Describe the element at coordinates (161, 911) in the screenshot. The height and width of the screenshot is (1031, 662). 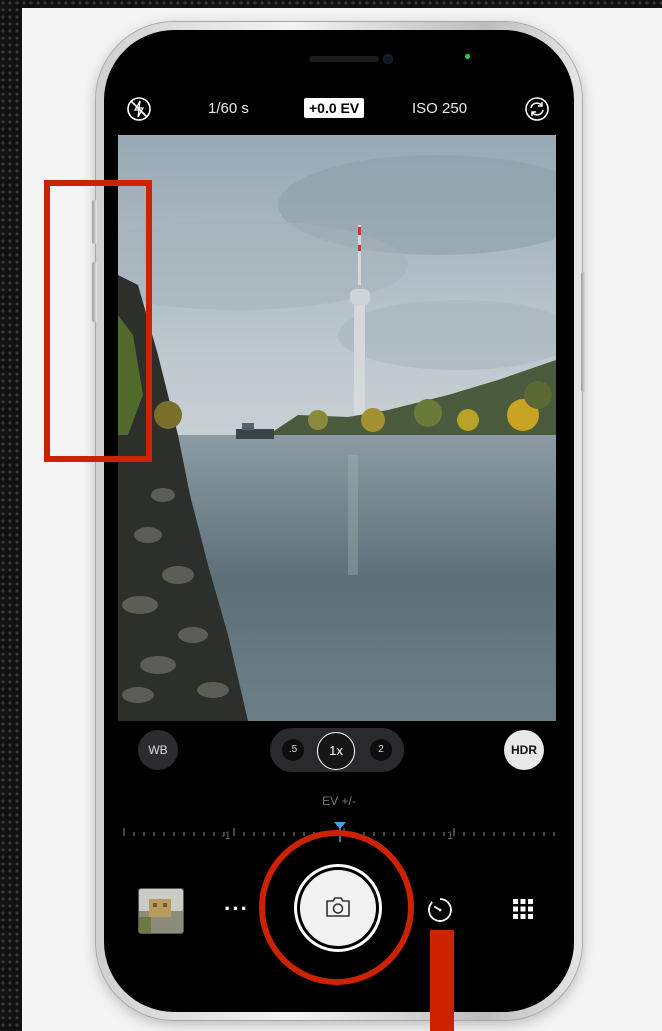
I see `last-photo-thumbnail` at that location.